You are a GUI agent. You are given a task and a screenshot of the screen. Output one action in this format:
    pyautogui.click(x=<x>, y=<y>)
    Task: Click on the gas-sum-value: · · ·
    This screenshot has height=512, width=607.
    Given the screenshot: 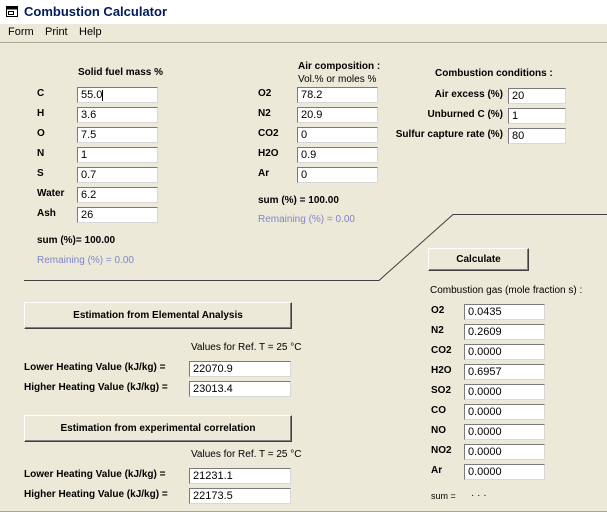 What is the action you would take?
    pyautogui.click(x=479, y=495)
    